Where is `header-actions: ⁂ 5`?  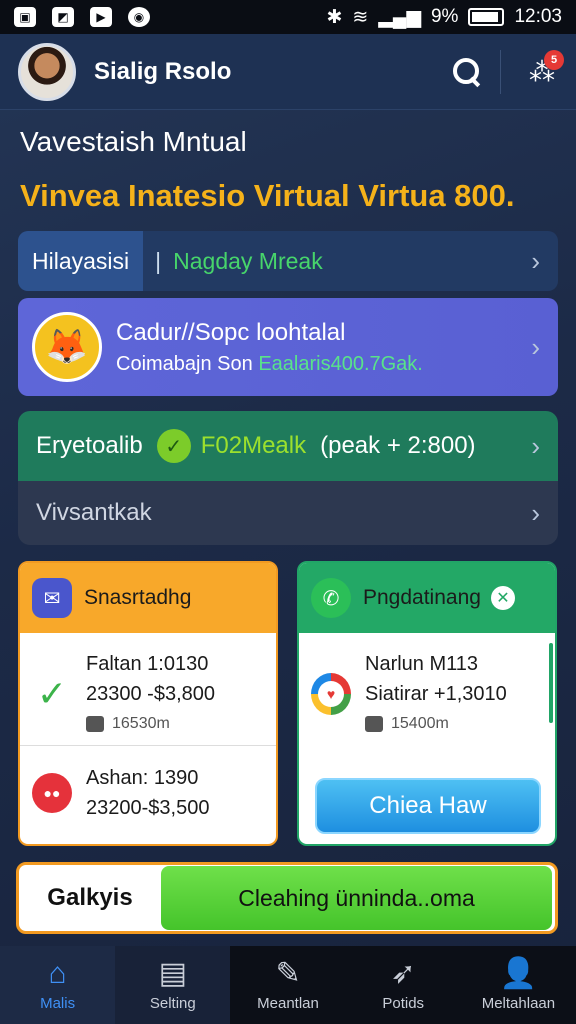
header-actions: ⁂ 5 is located at coordinates (508, 68).